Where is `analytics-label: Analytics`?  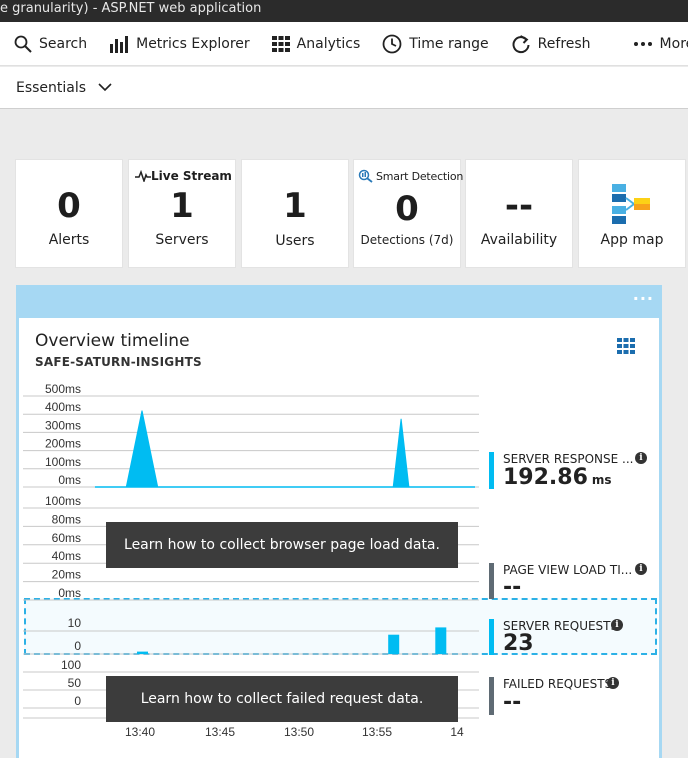 analytics-label: Analytics is located at coordinates (328, 43).